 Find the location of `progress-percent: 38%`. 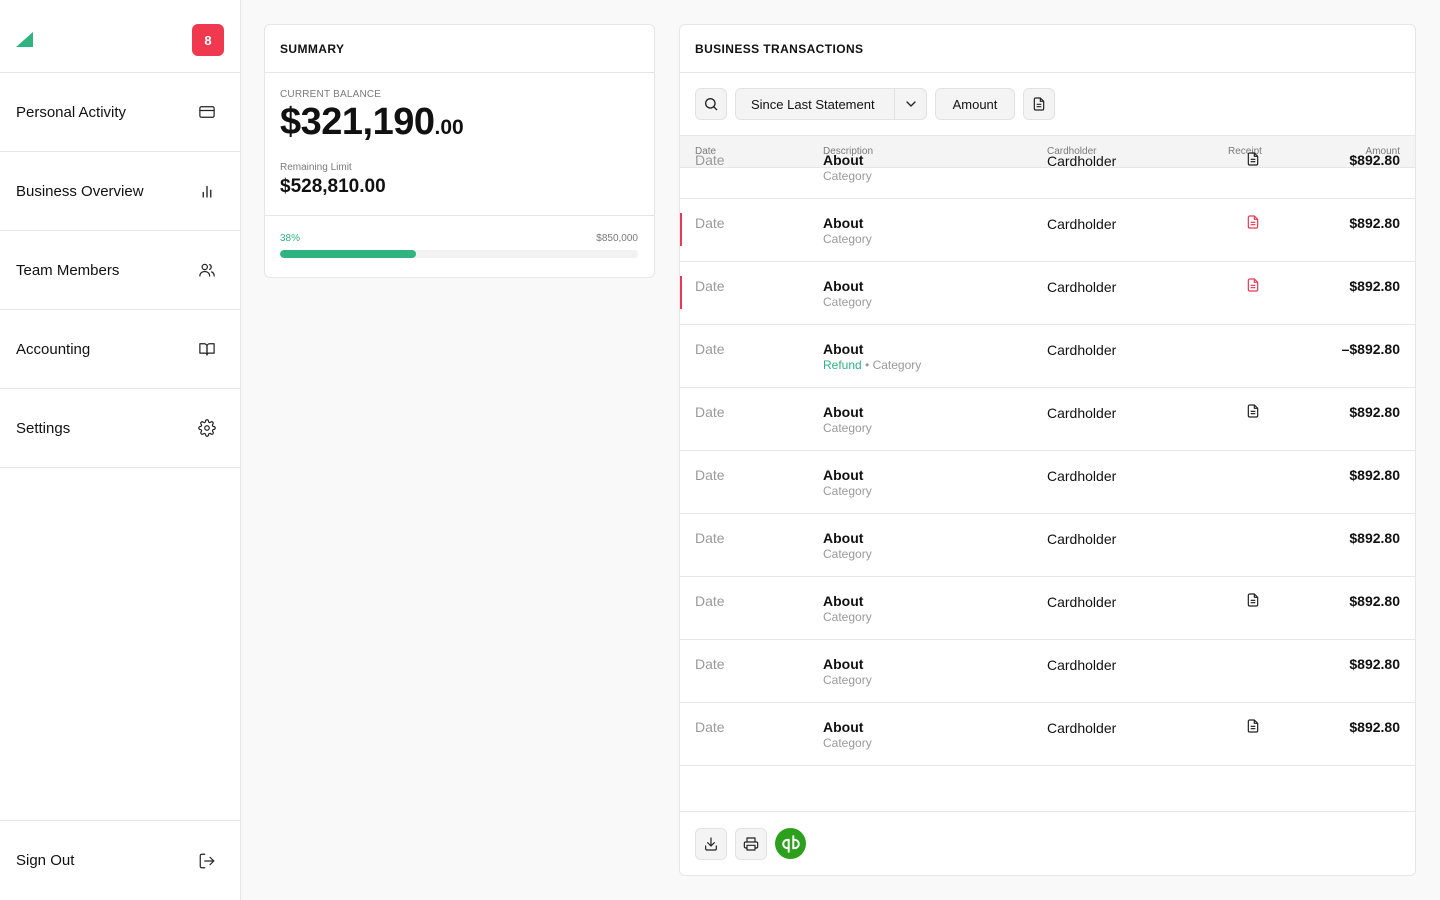

progress-percent: 38% is located at coordinates (290, 238).